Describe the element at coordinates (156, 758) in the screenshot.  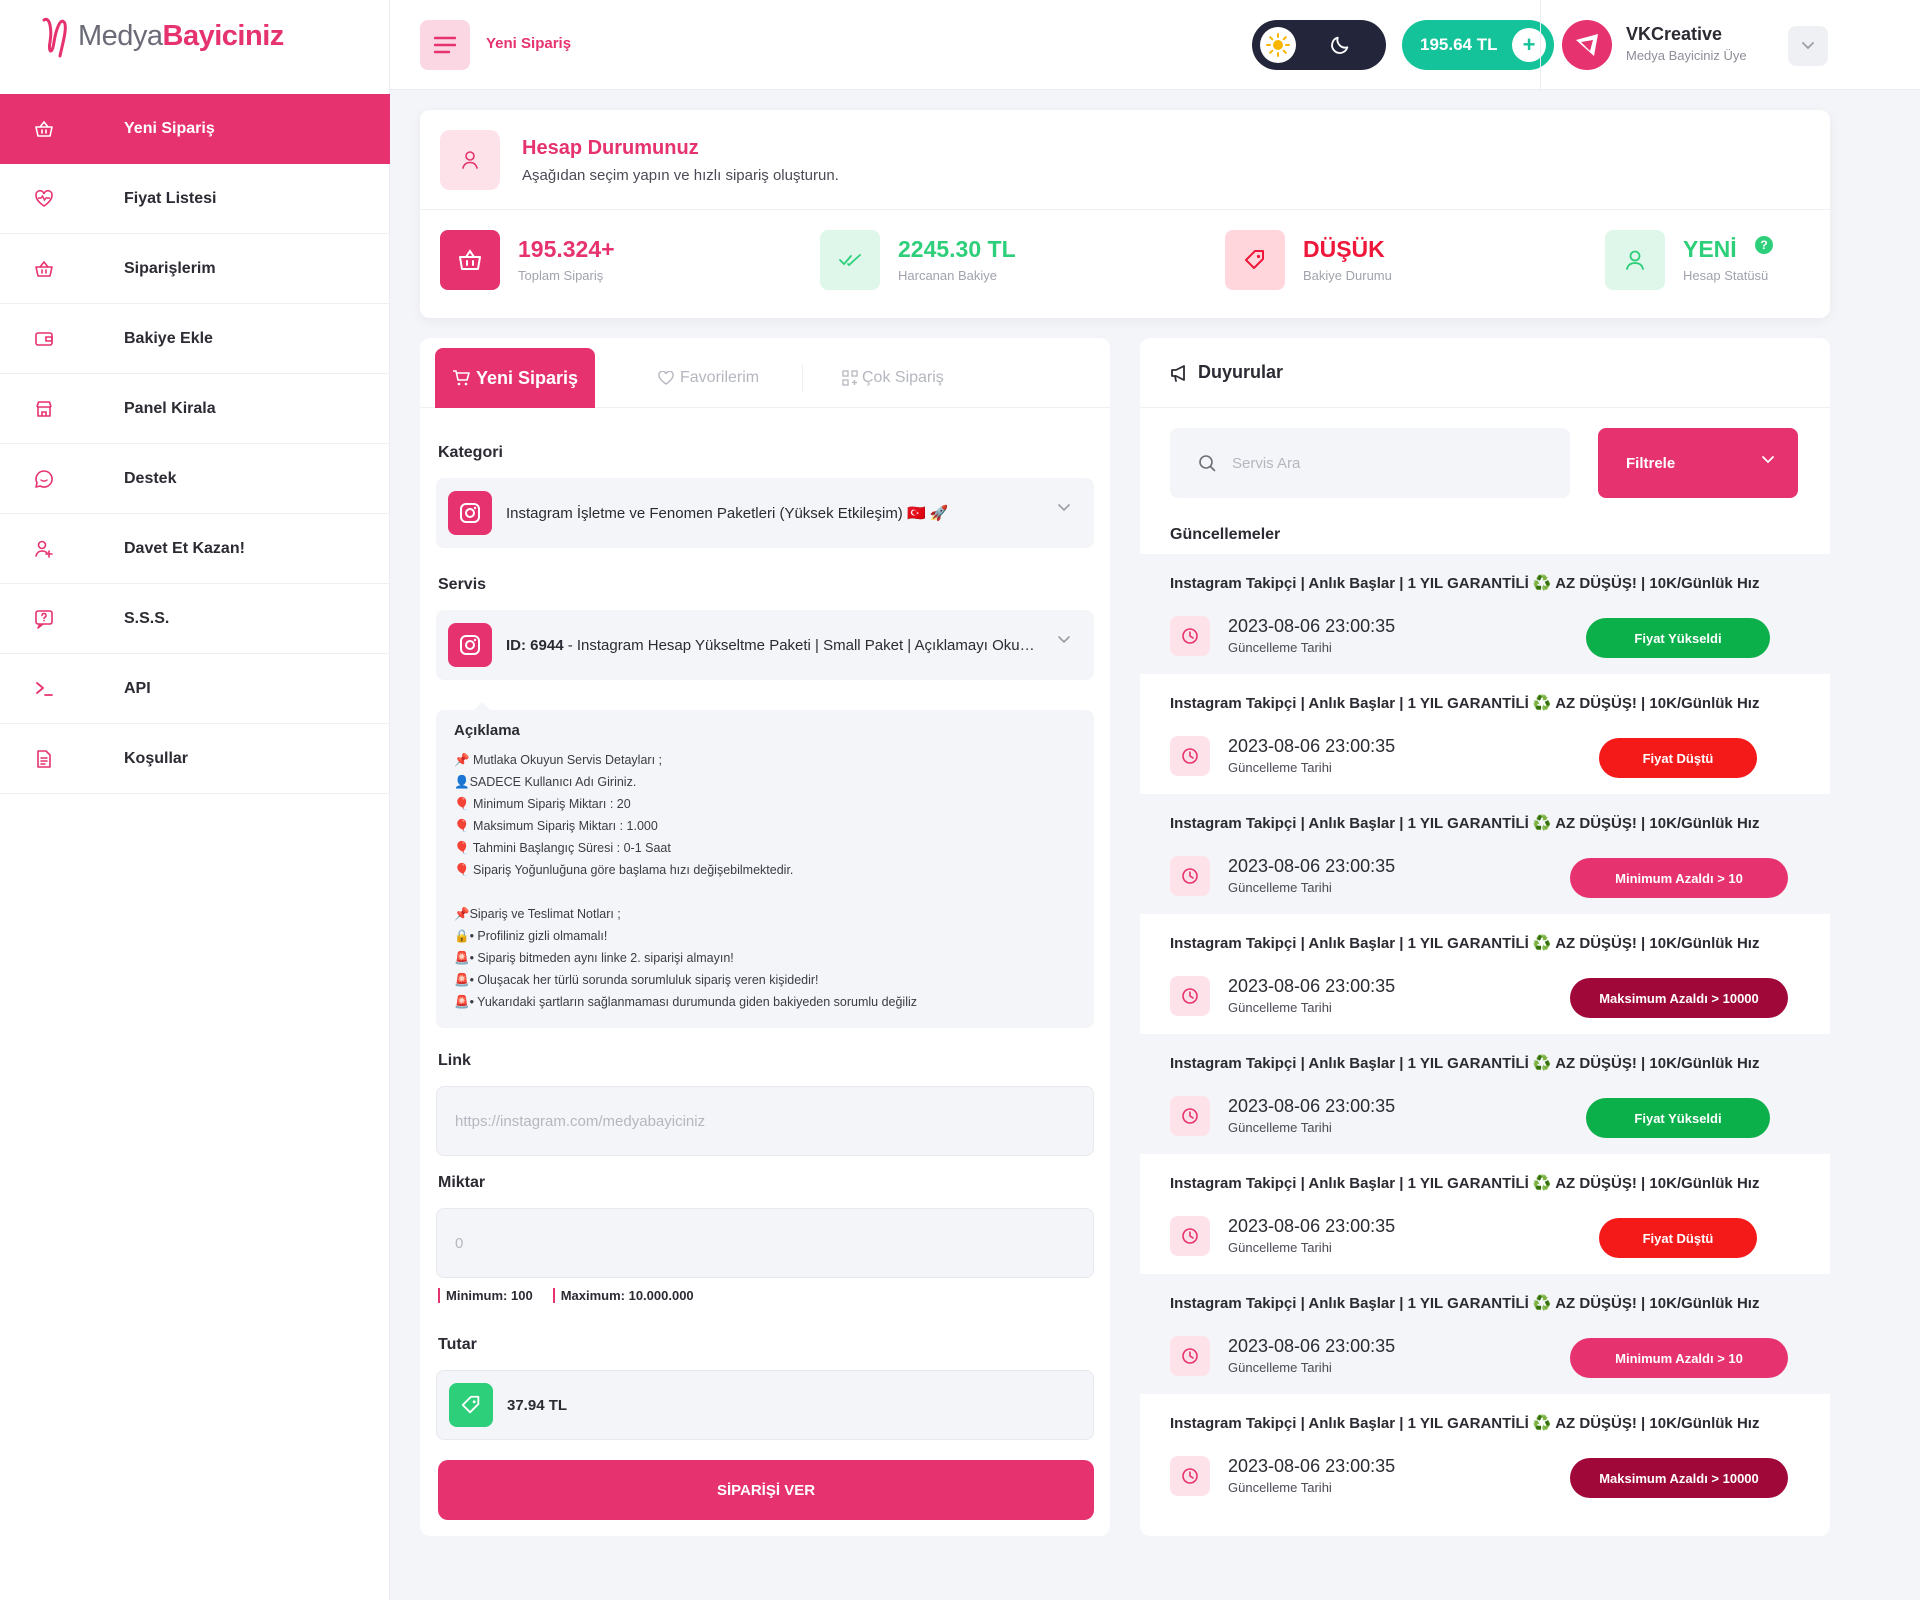
I see `sidebar-item-label: Koşullar` at that location.